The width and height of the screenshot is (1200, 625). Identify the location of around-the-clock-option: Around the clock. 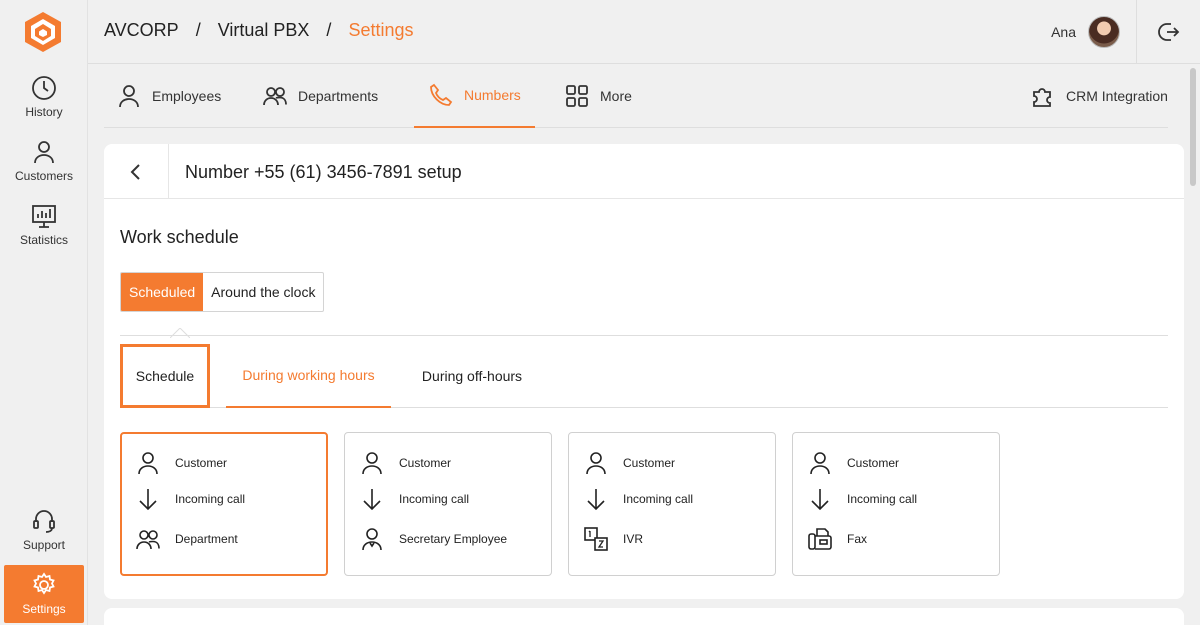
(263, 292).